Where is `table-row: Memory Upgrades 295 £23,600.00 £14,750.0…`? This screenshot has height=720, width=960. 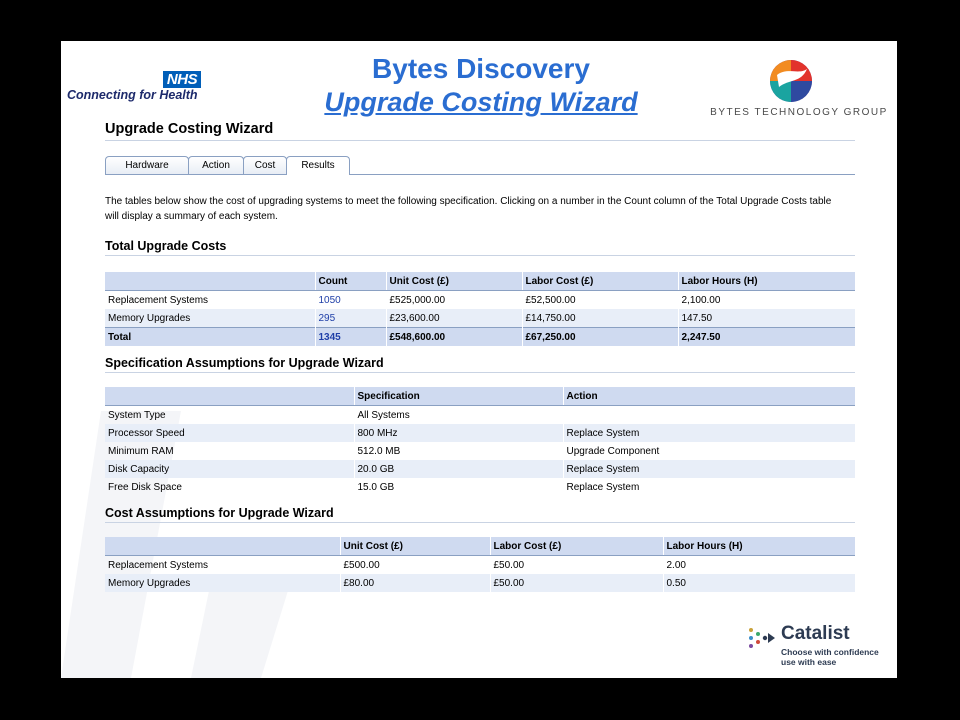 table-row: Memory Upgrades 295 £23,600.00 £14,750.0… is located at coordinates (480, 318).